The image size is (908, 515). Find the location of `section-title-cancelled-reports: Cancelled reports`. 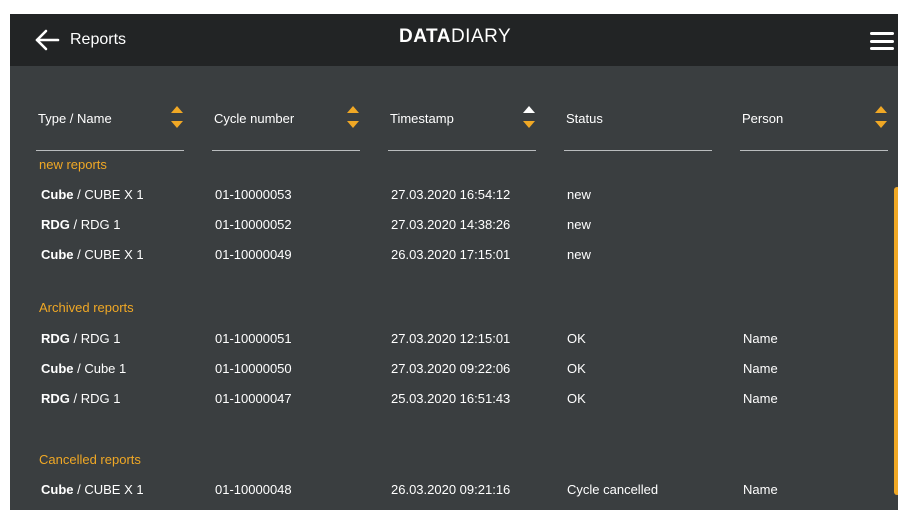

section-title-cancelled-reports: Cancelled reports is located at coordinates (90, 459).